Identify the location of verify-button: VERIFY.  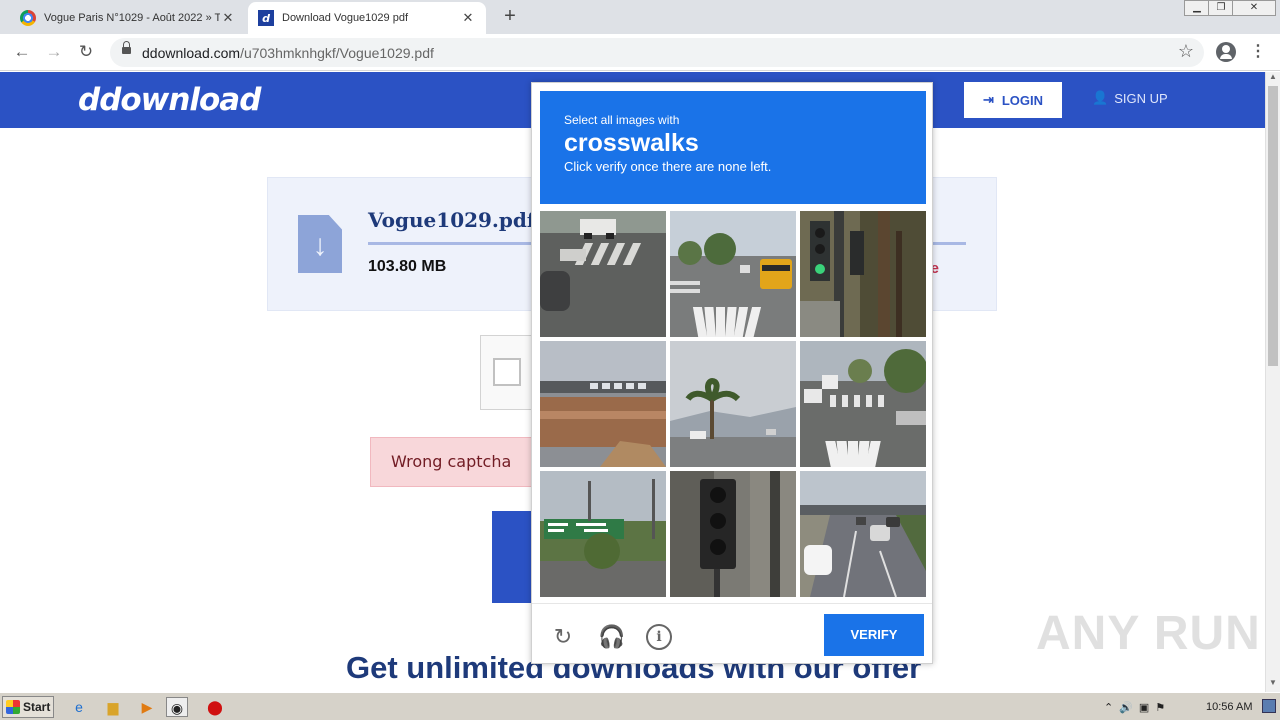
(874, 635).